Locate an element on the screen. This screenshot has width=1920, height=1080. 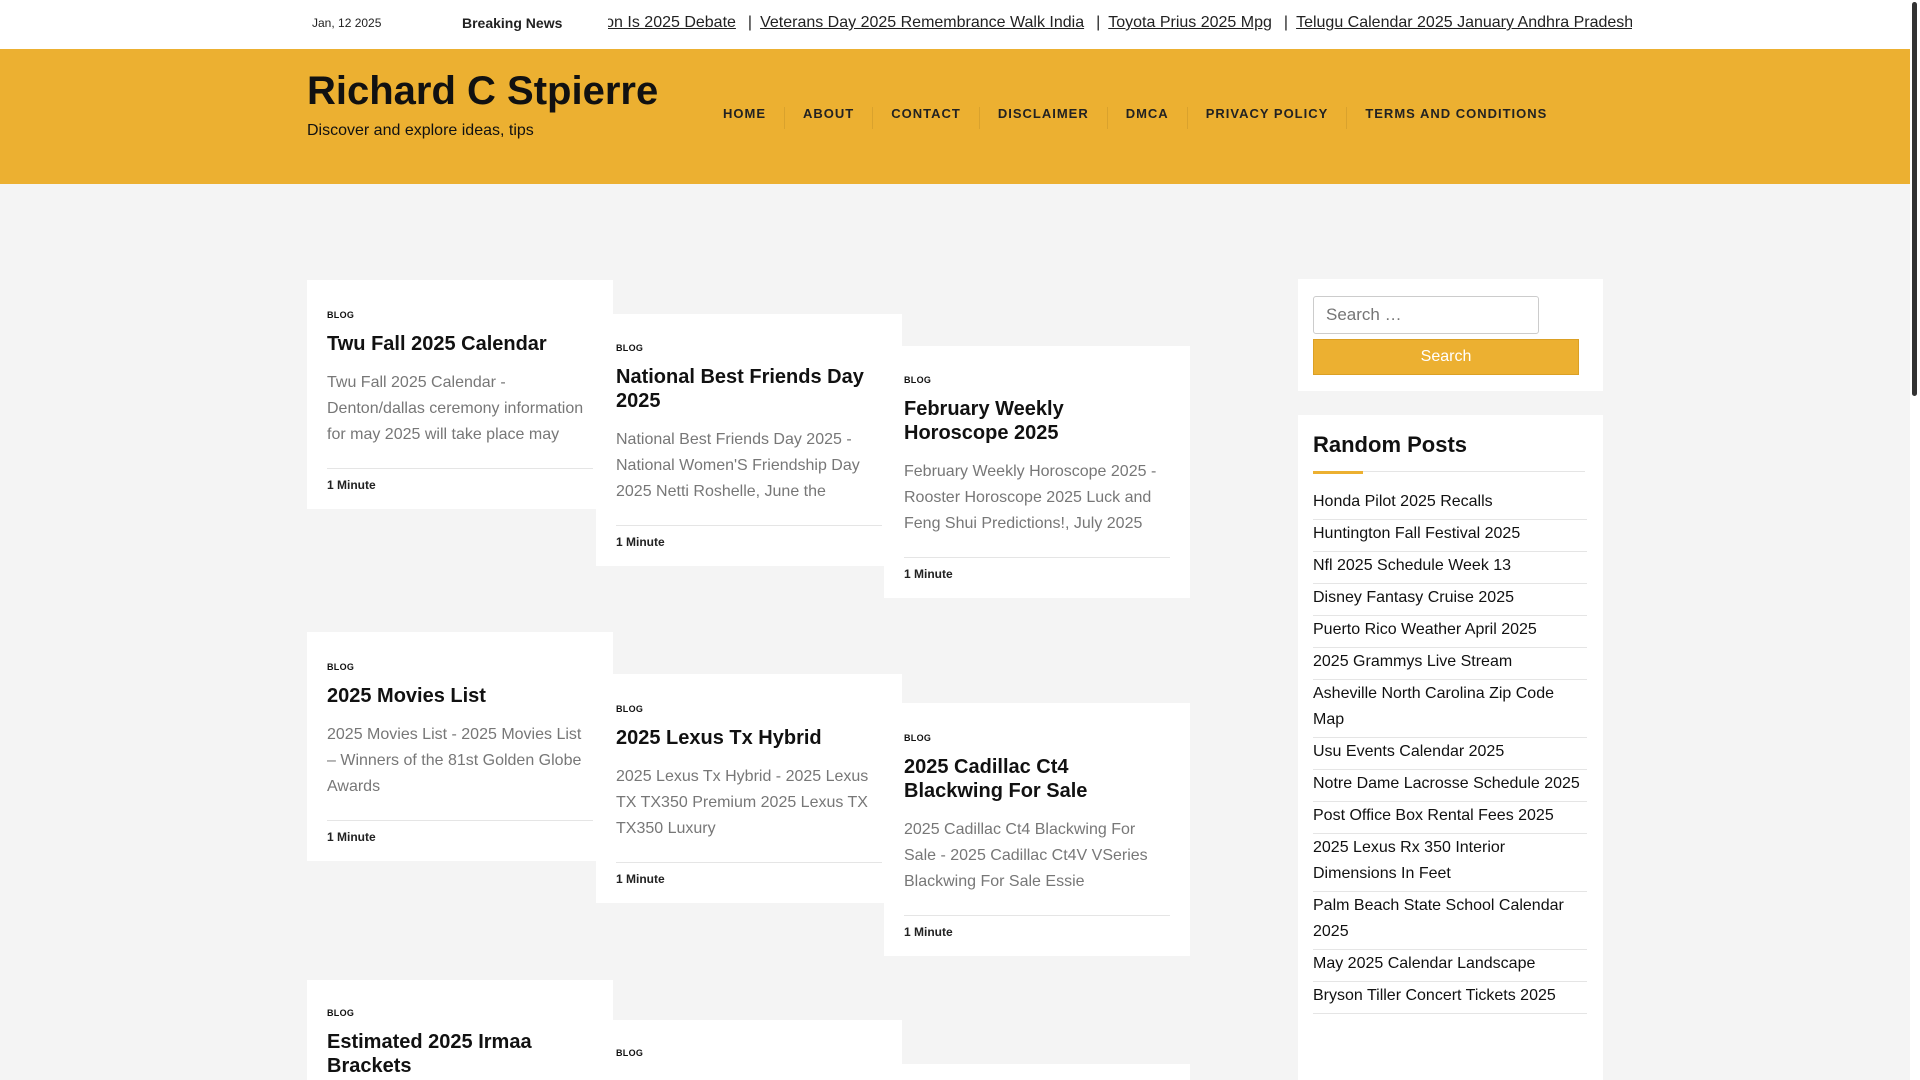
post-title: 2025 Lexus Tx Hybrid is located at coordinates (749, 738).